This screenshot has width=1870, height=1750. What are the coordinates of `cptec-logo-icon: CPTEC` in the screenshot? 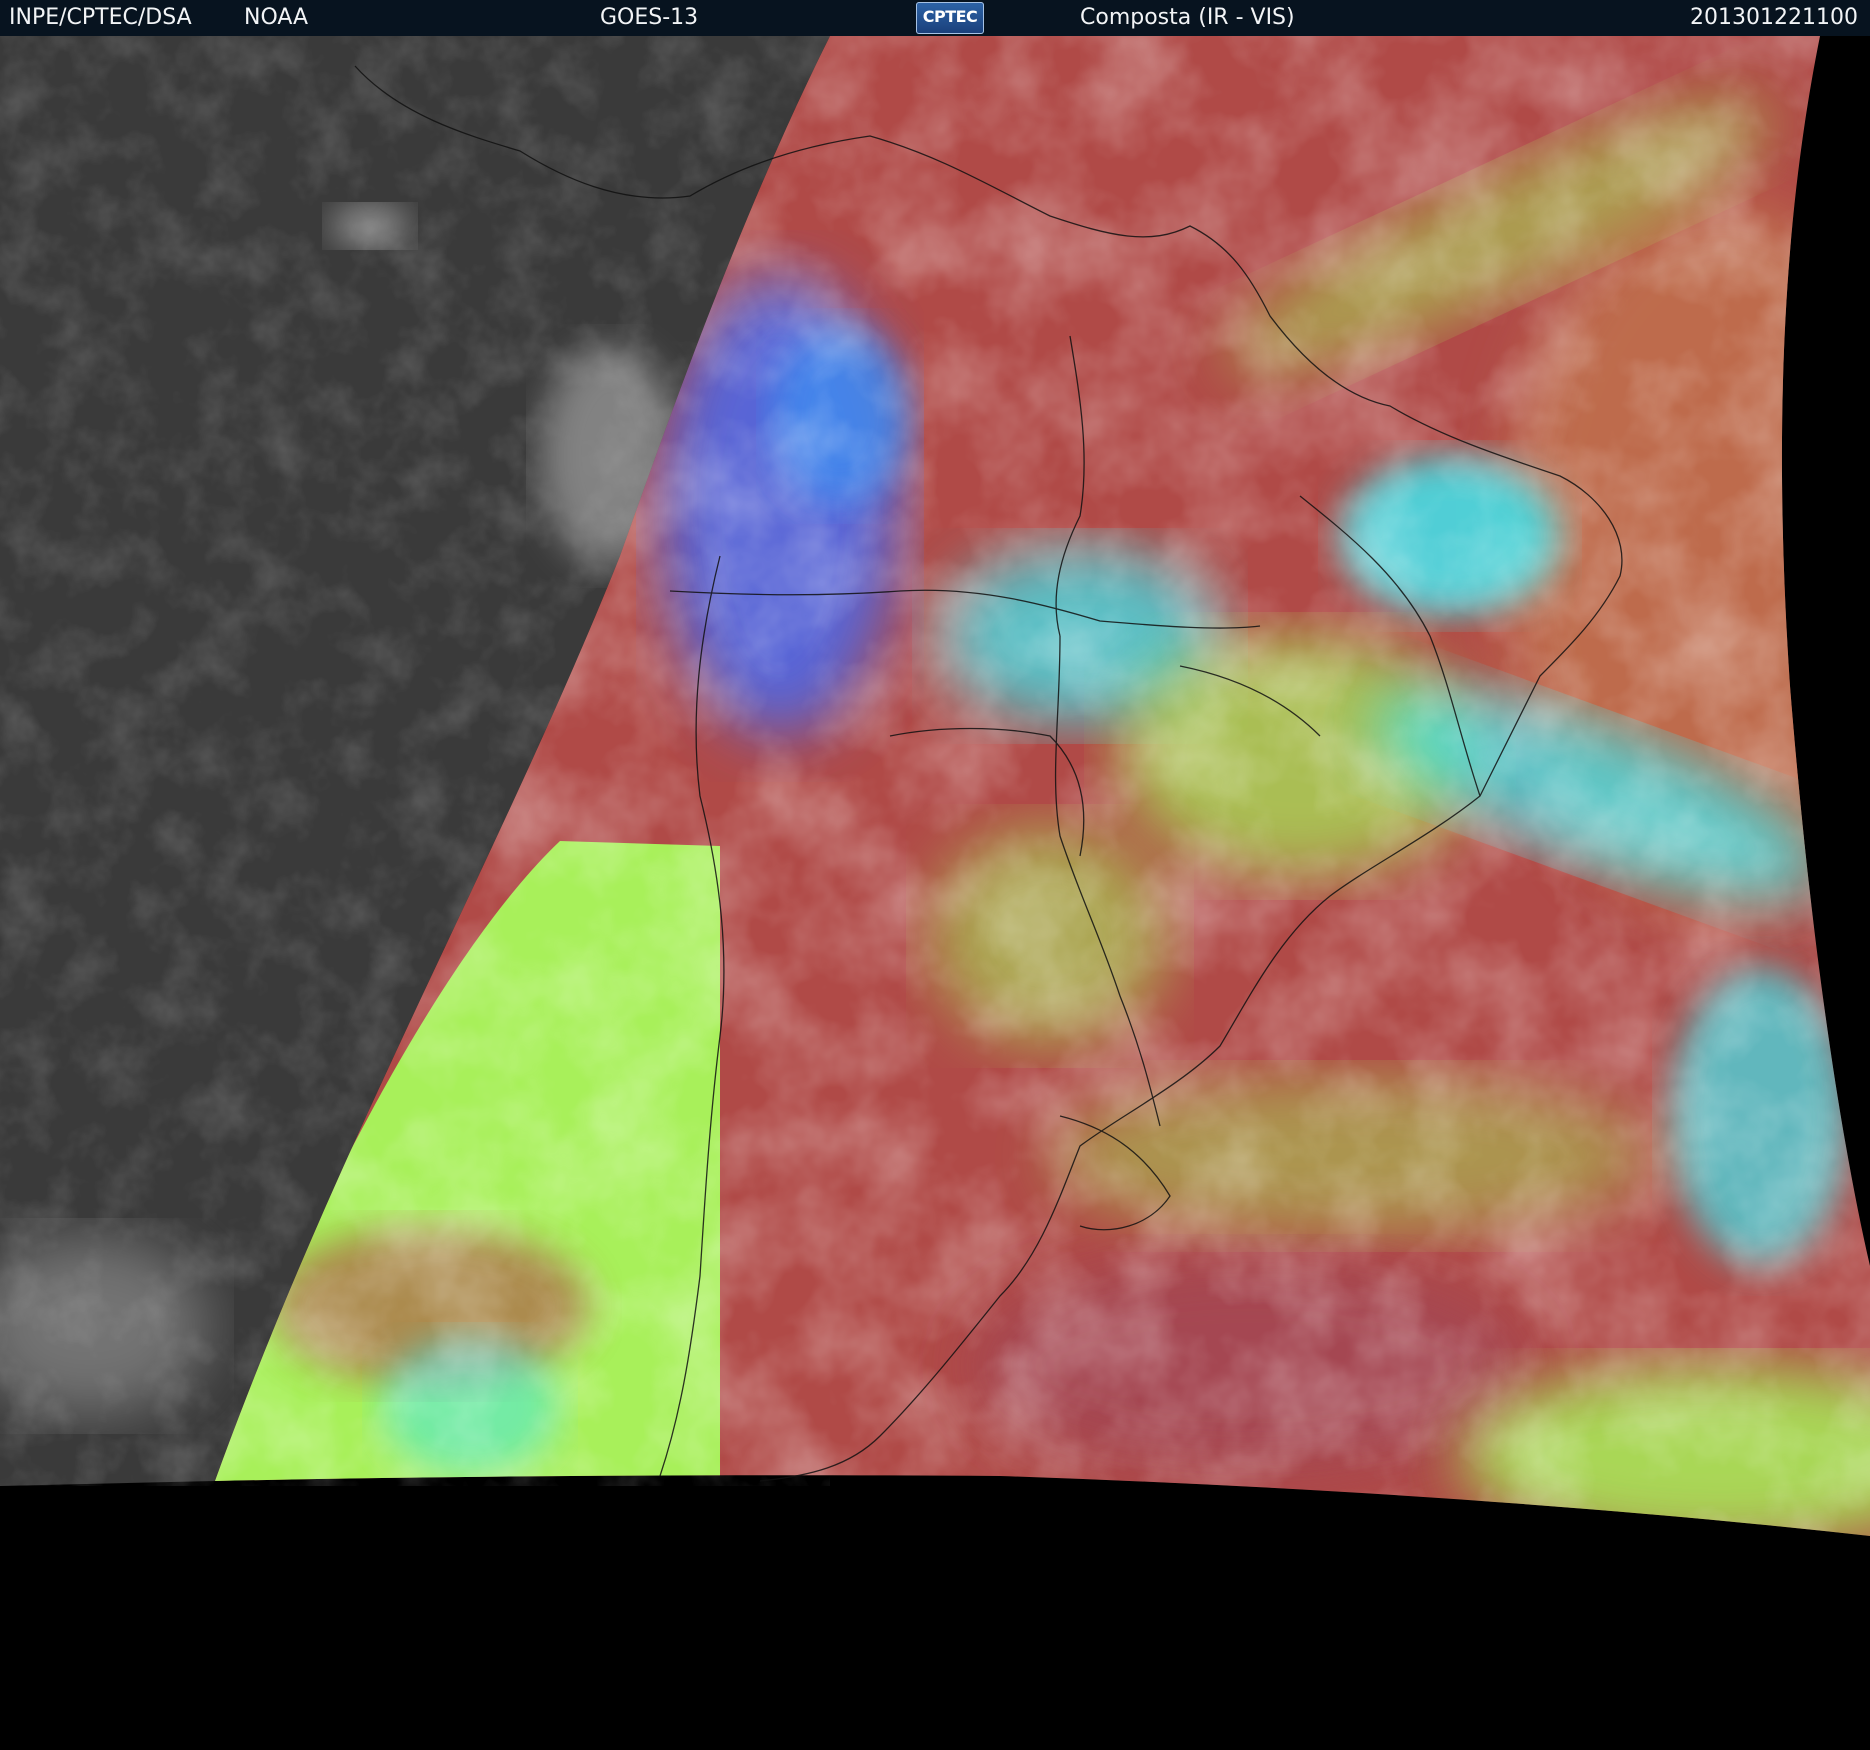 It's located at (950, 18).